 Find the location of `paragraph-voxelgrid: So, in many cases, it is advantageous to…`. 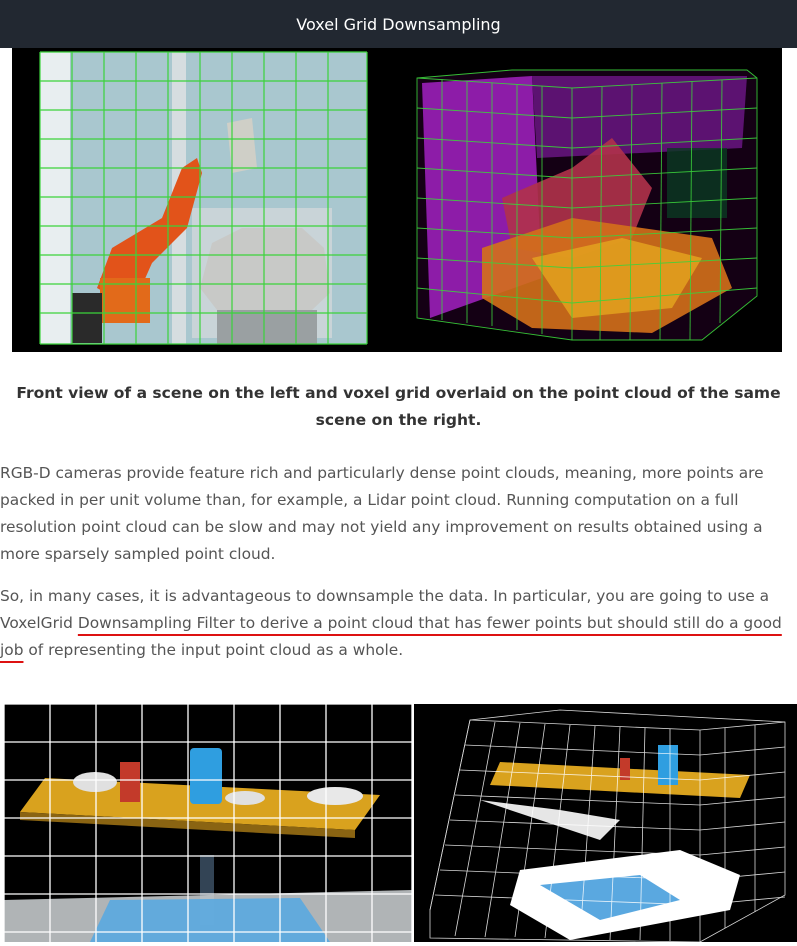

paragraph-voxelgrid: So, in many cases, it is advantageous to… is located at coordinates (398, 623).